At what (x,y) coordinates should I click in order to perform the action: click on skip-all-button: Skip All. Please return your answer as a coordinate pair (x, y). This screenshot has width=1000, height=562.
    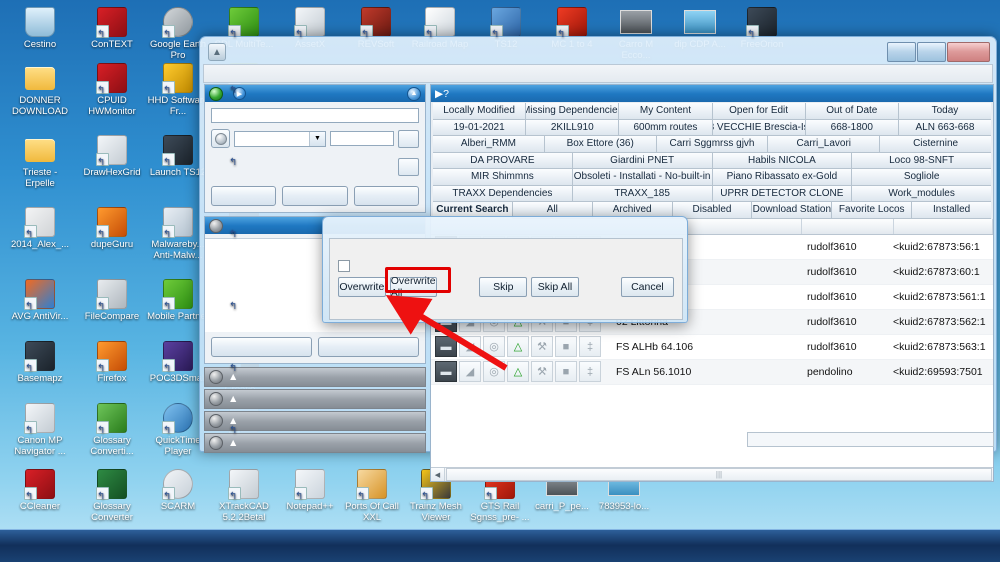
    Looking at the image, I should click on (555, 287).